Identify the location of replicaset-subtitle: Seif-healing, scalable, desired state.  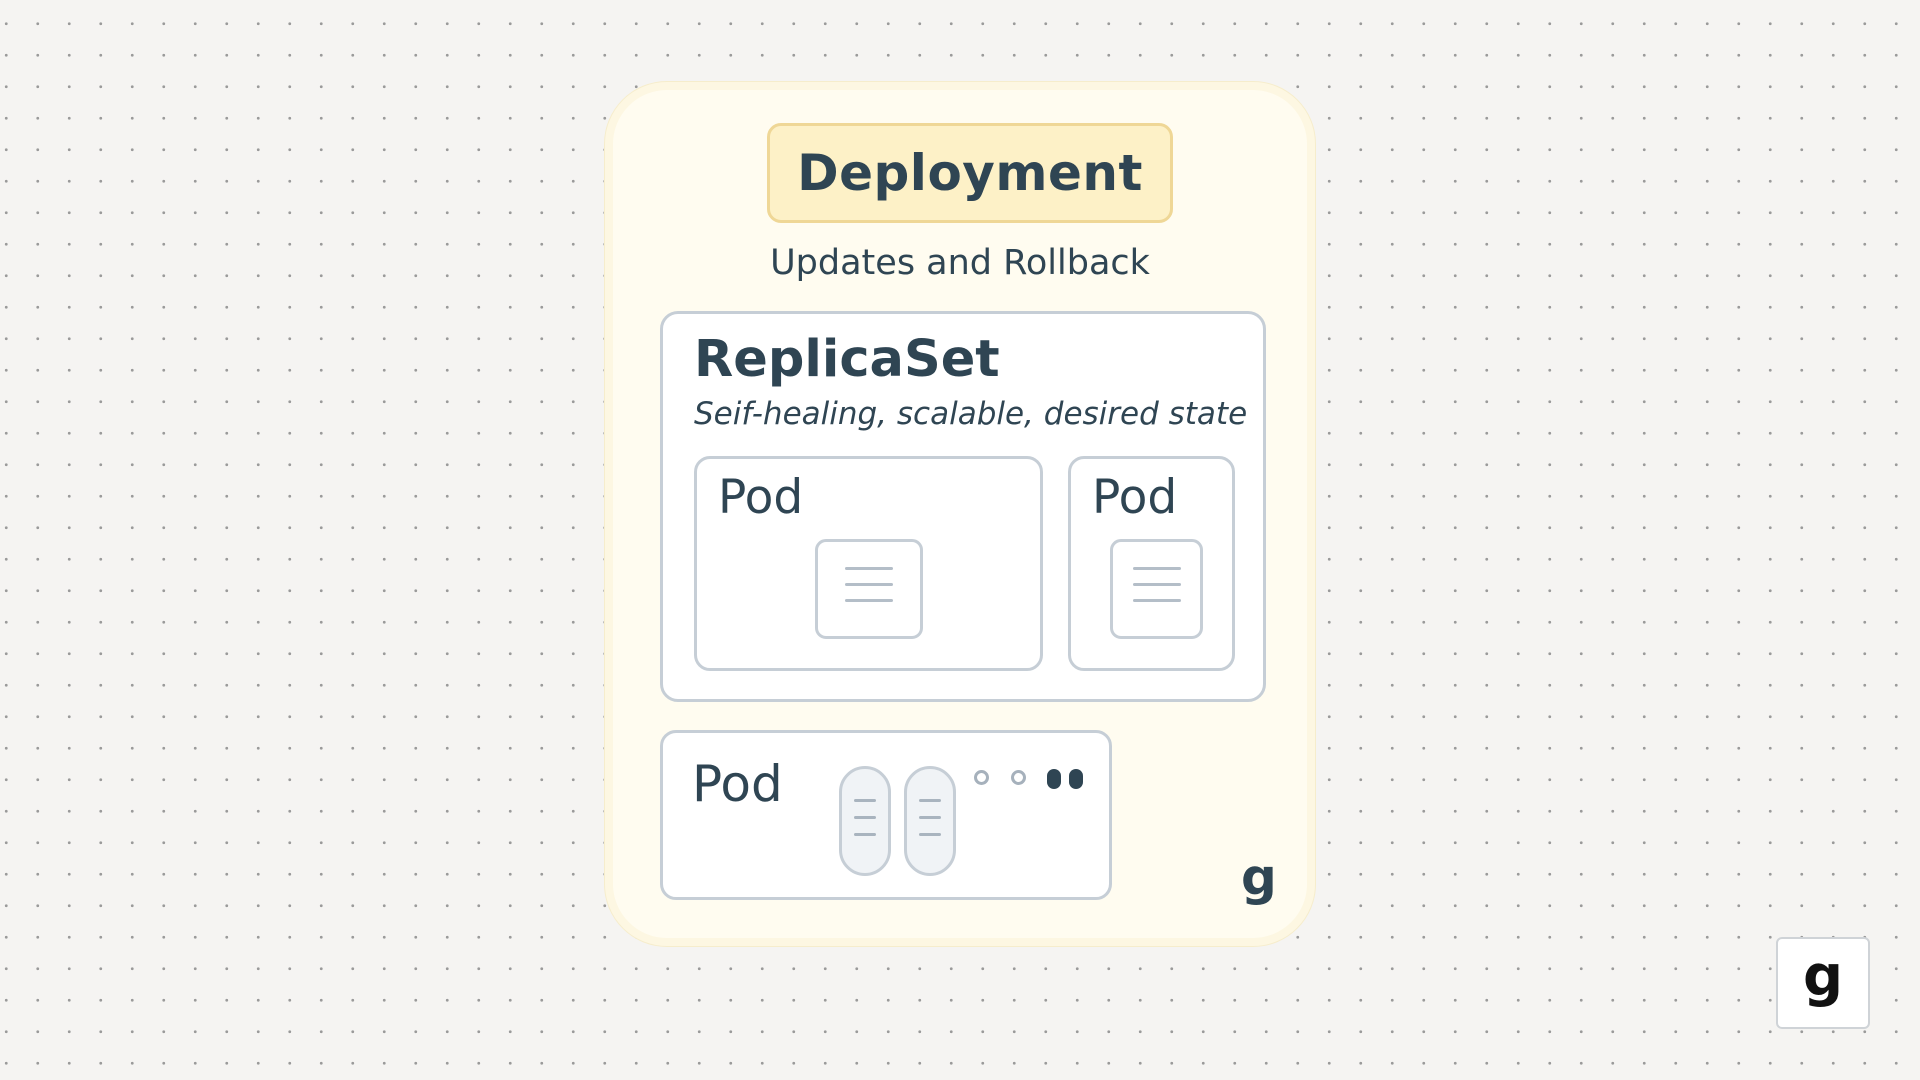
(971, 414).